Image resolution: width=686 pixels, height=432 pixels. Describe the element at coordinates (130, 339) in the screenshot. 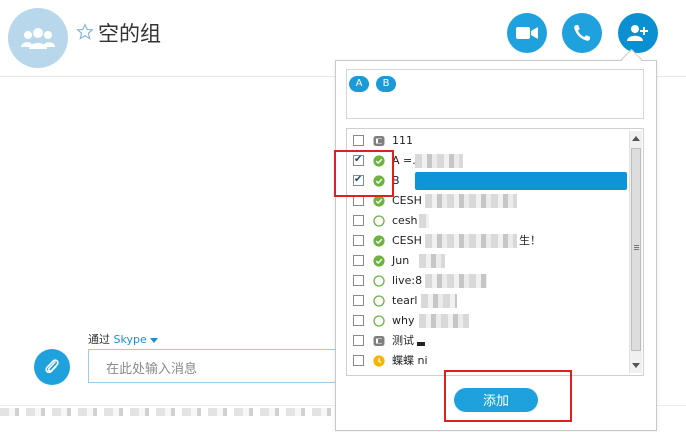

I see `via-service: Skype` at that location.